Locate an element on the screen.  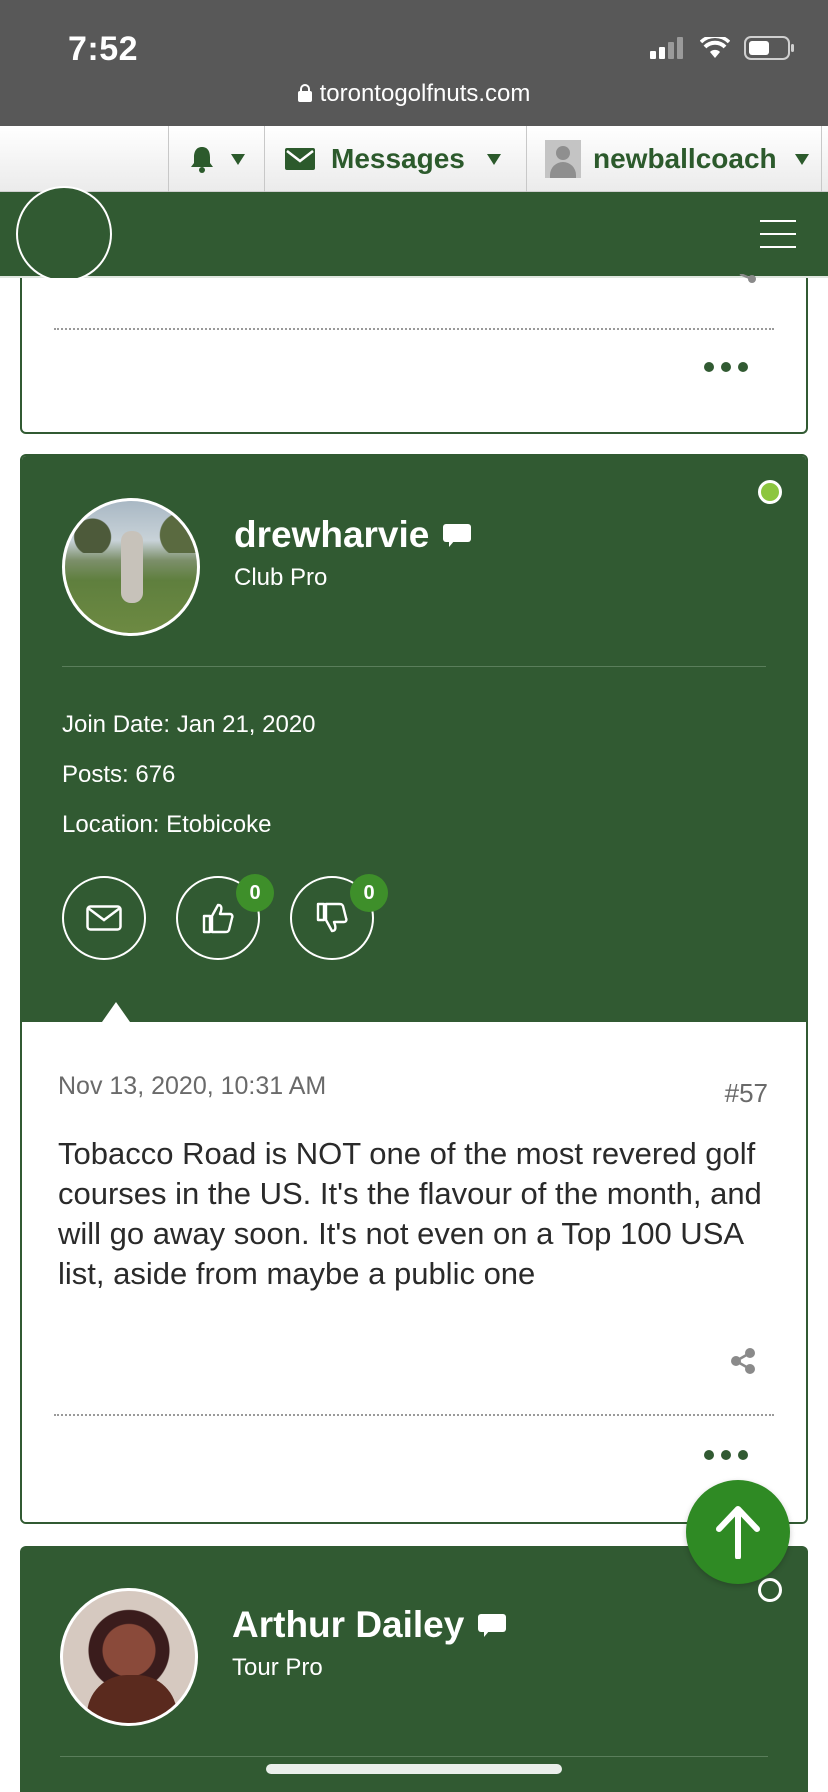
author-name-text: drewharvie is located at coordinates (332, 534).